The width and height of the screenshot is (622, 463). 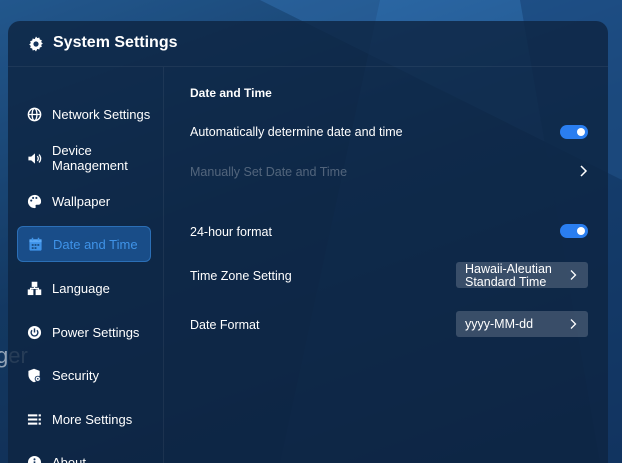 What do you see at coordinates (84, 453) in the screenshot?
I see `sidebar-item-about: About` at bounding box center [84, 453].